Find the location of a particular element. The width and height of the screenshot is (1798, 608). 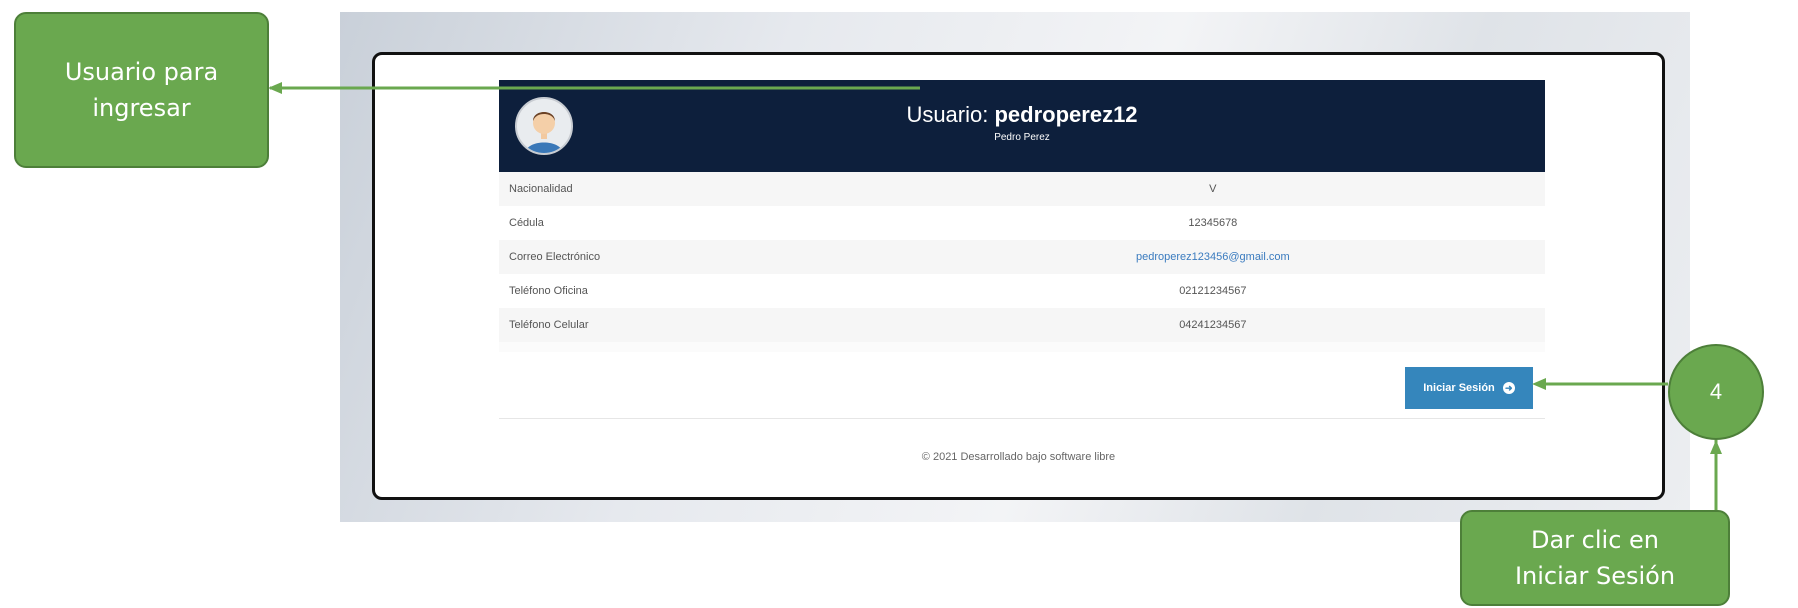

row-label: Nacionalidad is located at coordinates (541, 189).